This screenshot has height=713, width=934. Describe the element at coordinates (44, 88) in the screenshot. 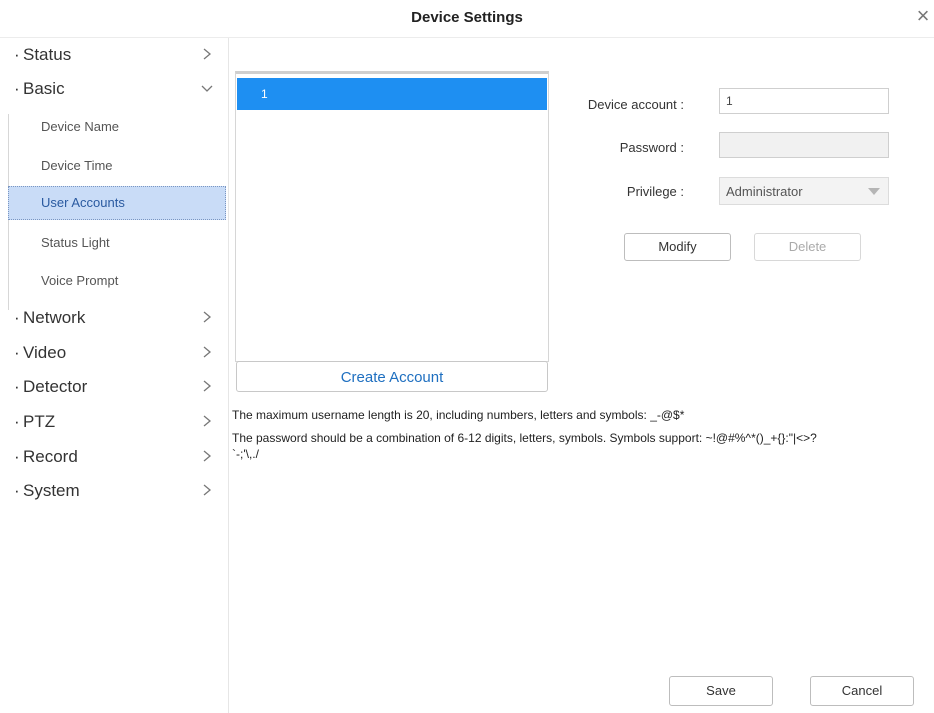

I see `sidebar-item-label: Basic` at that location.